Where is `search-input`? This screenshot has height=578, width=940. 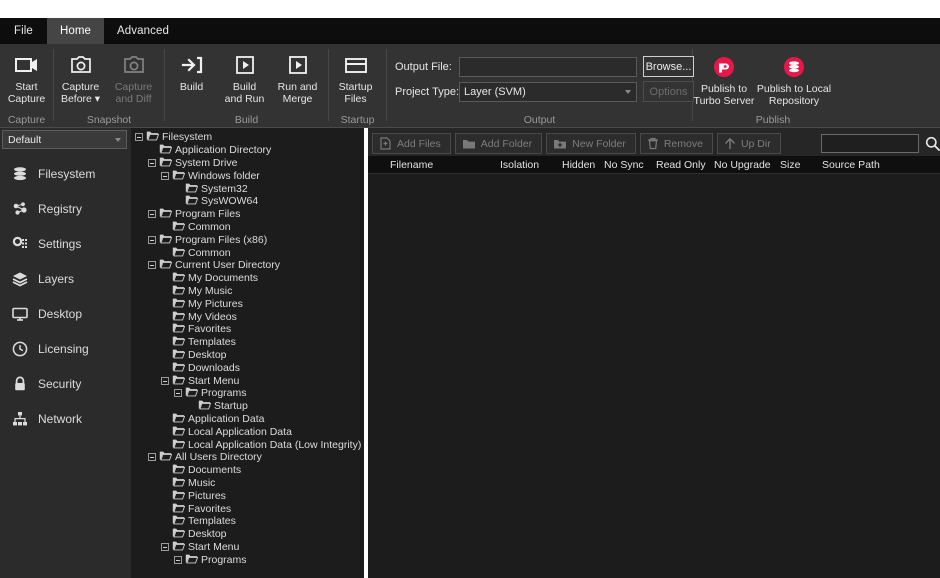
search-input is located at coordinates (869, 145).